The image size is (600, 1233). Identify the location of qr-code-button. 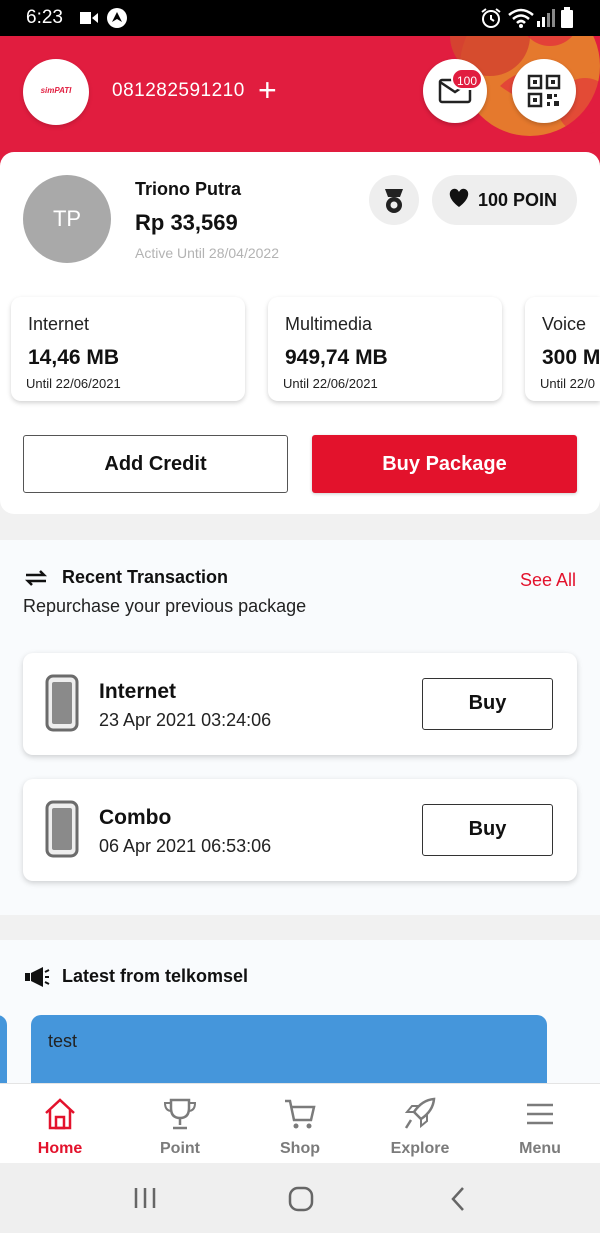
(544, 91).